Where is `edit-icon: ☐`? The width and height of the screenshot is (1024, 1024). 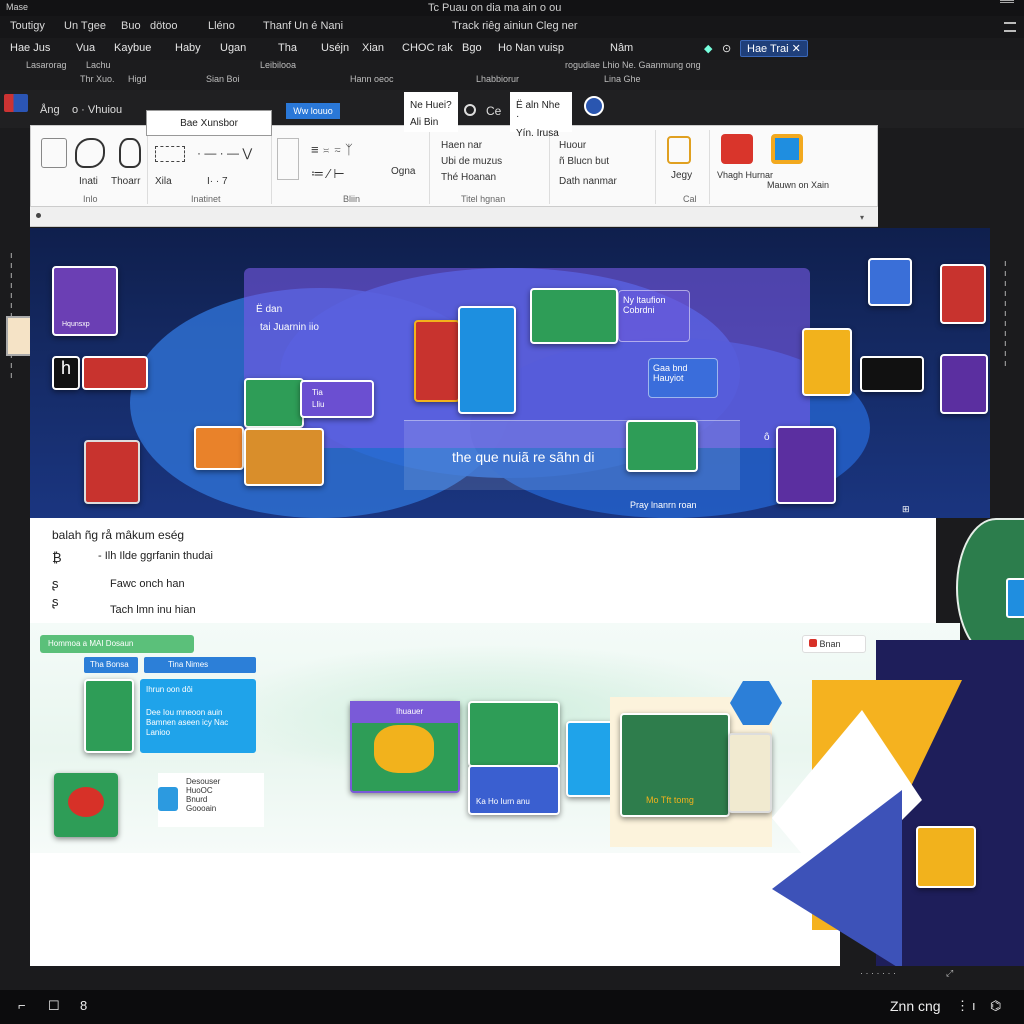 edit-icon: ☐ is located at coordinates (54, 1006).